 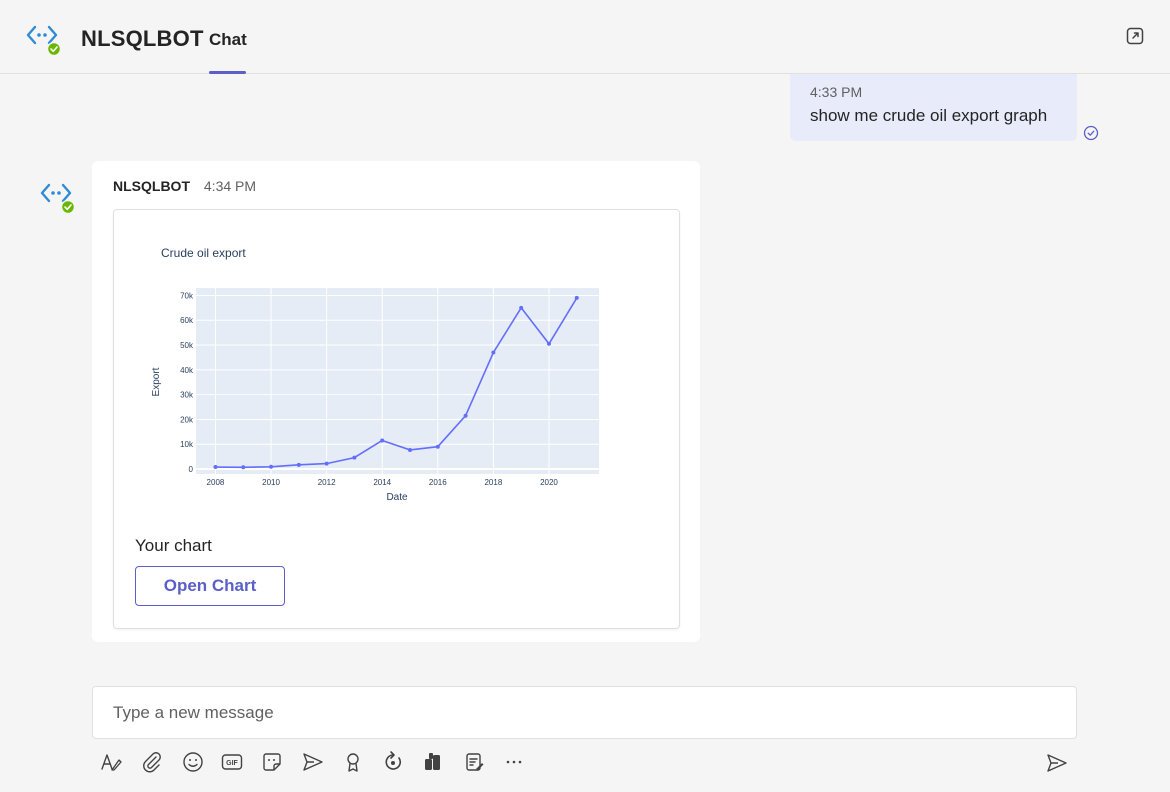 I want to click on emoji-icon, so click(x=193, y=762).